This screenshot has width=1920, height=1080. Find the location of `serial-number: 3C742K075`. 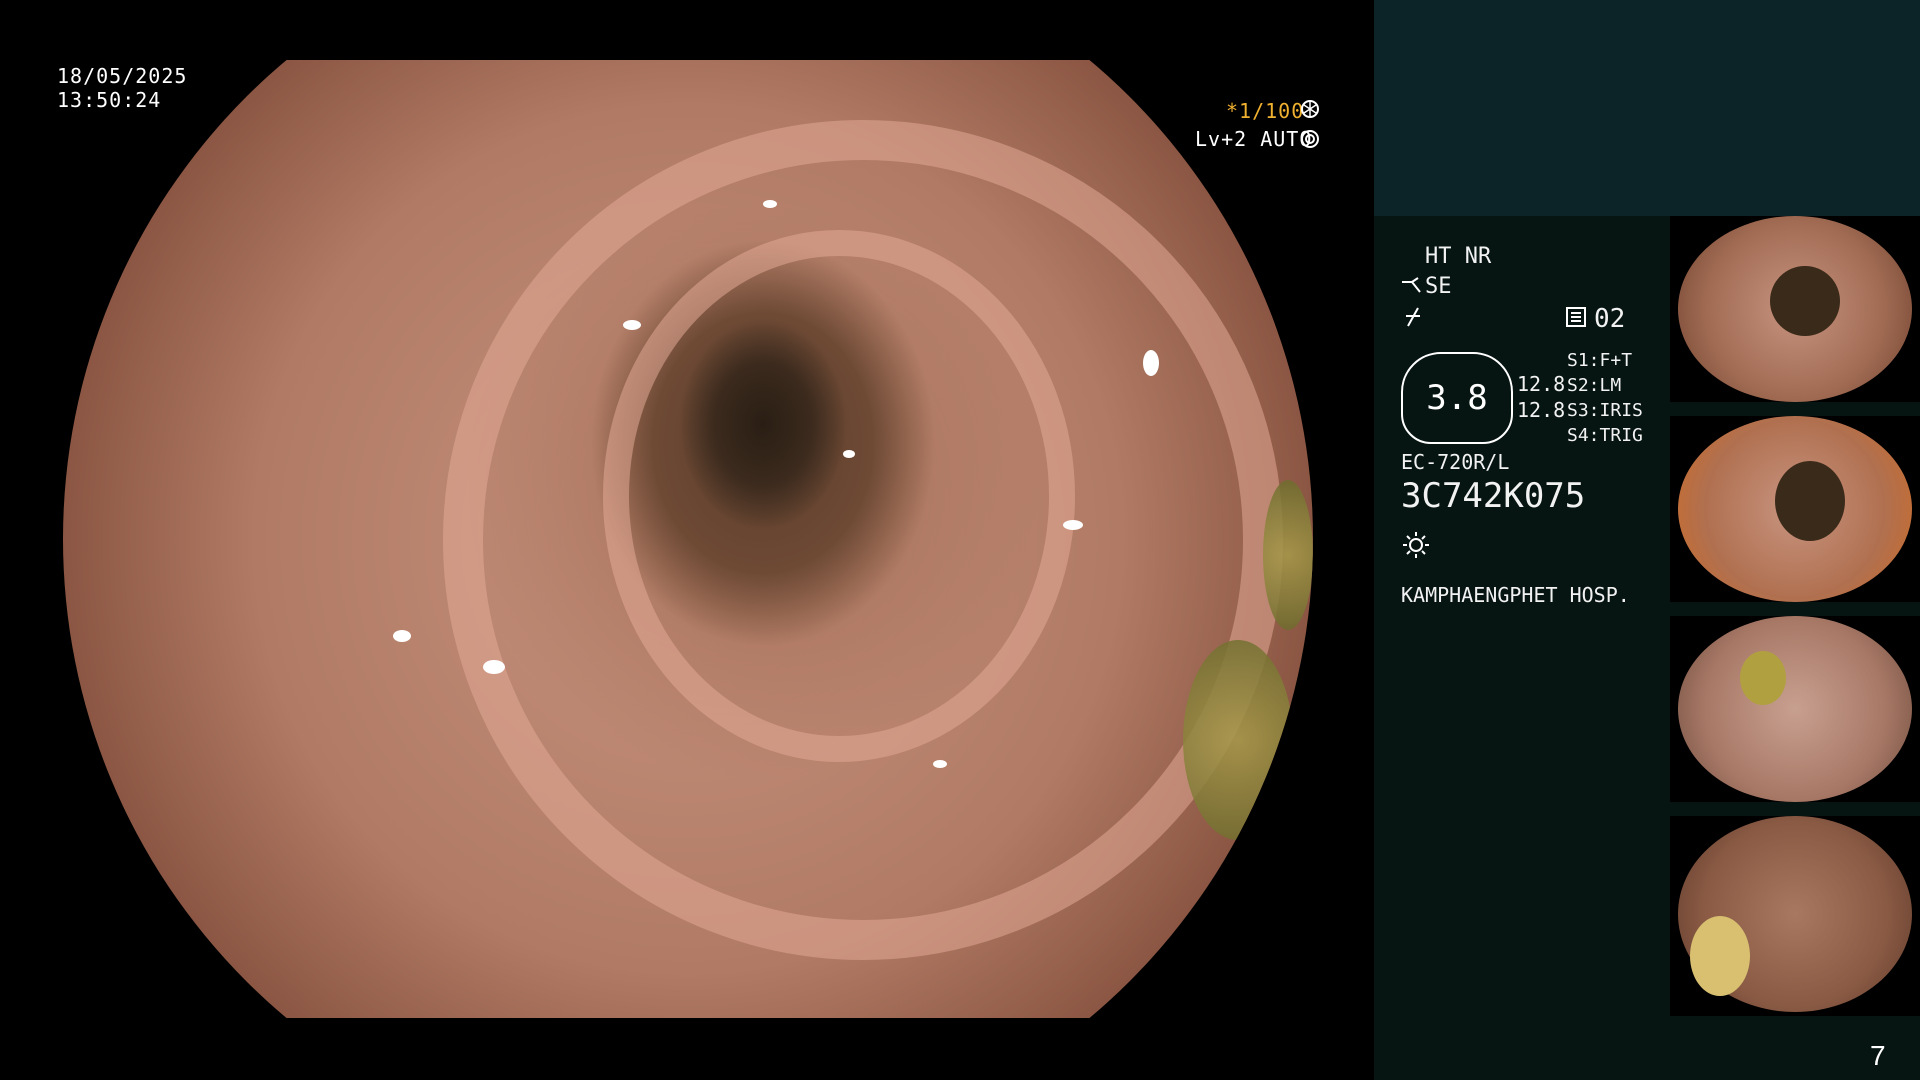

serial-number: 3C742K075 is located at coordinates (1493, 496).